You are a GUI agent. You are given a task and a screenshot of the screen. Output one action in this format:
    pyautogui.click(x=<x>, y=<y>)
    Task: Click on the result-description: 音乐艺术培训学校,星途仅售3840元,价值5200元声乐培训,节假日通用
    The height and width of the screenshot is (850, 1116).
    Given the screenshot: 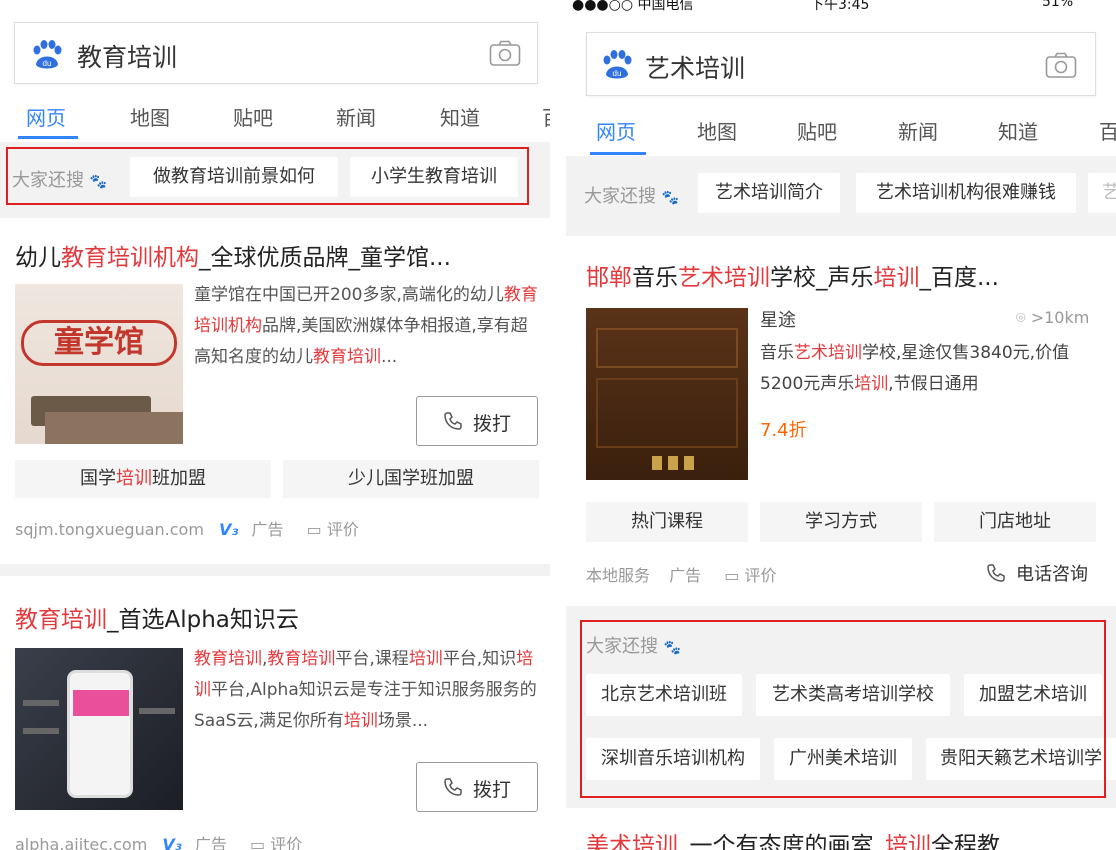 What is the action you would take?
    pyautogui.click(x=915, y=368)
    